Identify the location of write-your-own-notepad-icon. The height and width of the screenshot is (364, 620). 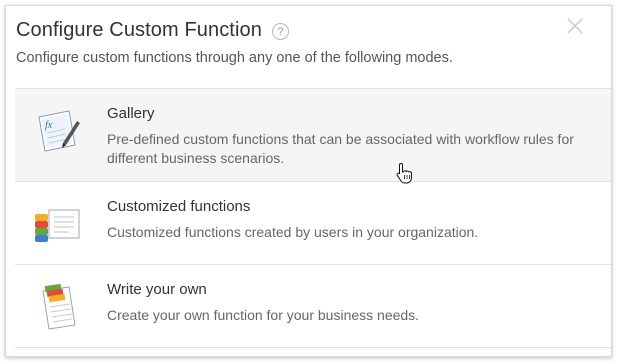
(59, 306).